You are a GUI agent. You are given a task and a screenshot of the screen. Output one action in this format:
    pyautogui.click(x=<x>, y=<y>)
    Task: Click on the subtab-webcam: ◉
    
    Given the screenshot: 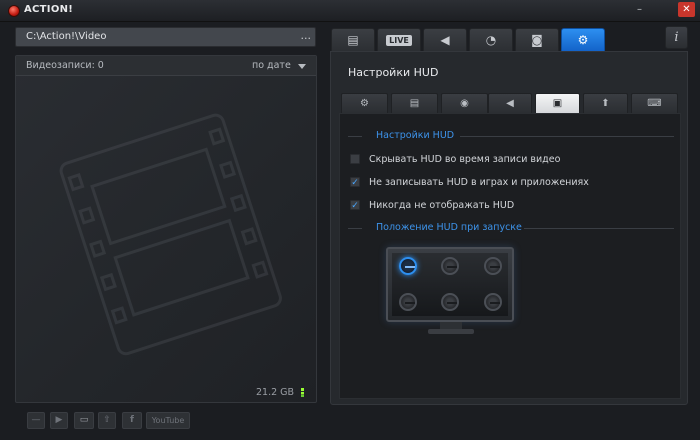 What is the action you would take?
    pyautogui.click(x=464, y=103)
    